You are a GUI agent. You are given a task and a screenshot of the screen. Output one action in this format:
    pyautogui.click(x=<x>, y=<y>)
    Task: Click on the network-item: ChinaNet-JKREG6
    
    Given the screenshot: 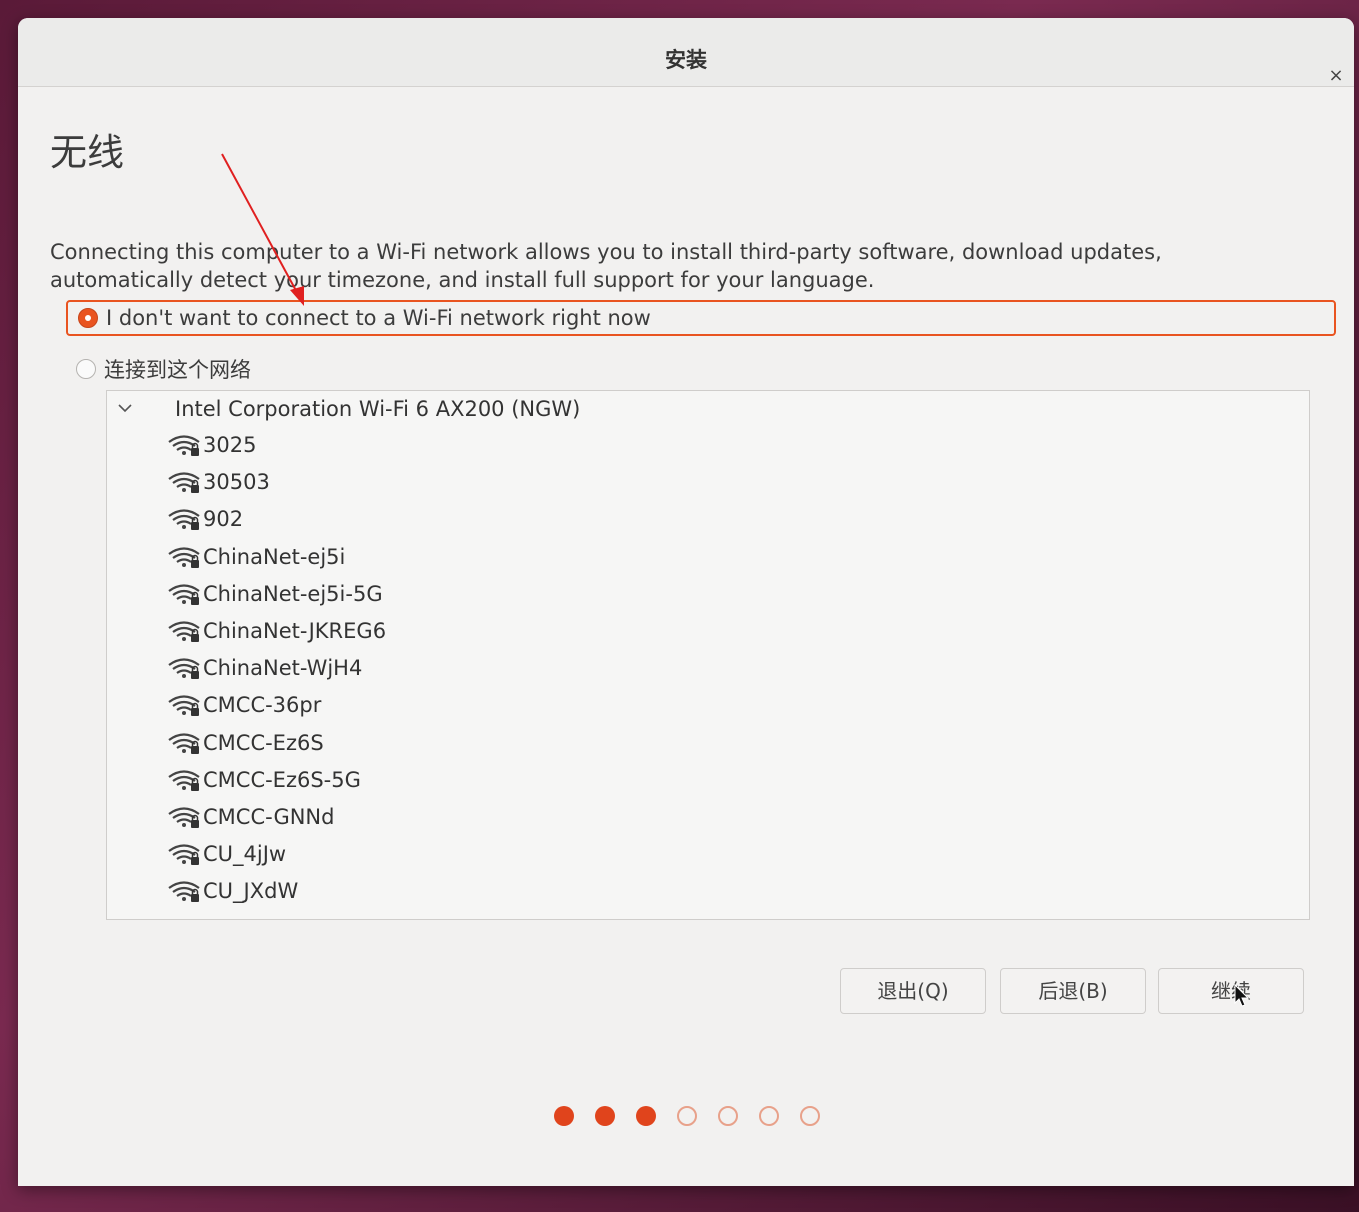 What is the action you would take?
    pyautogui.click(x=276, y=631)
    